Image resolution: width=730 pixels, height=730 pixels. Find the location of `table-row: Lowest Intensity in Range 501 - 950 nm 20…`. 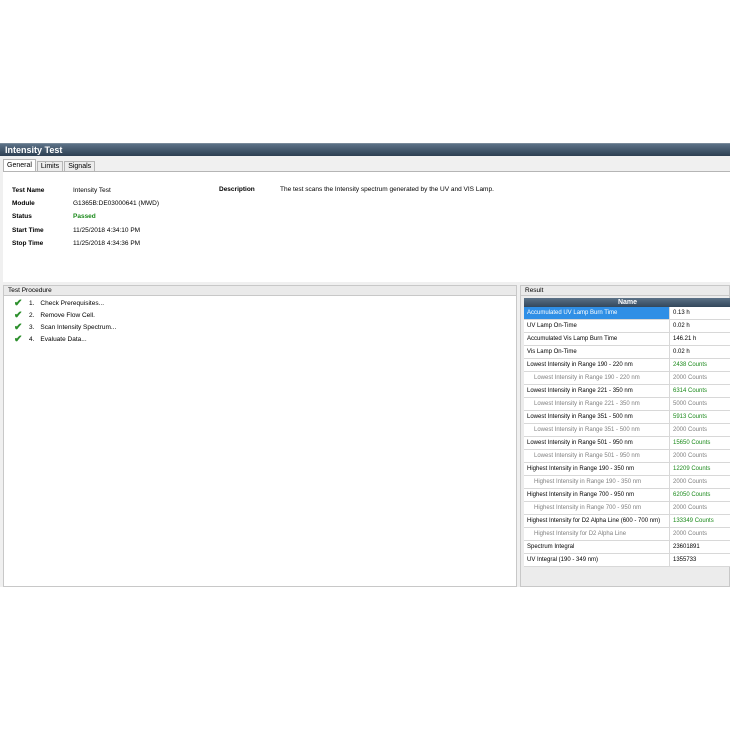

table-row: Lowest Intensity in Range 501 - 950 nm 20… is located at coordinates (627, 456).